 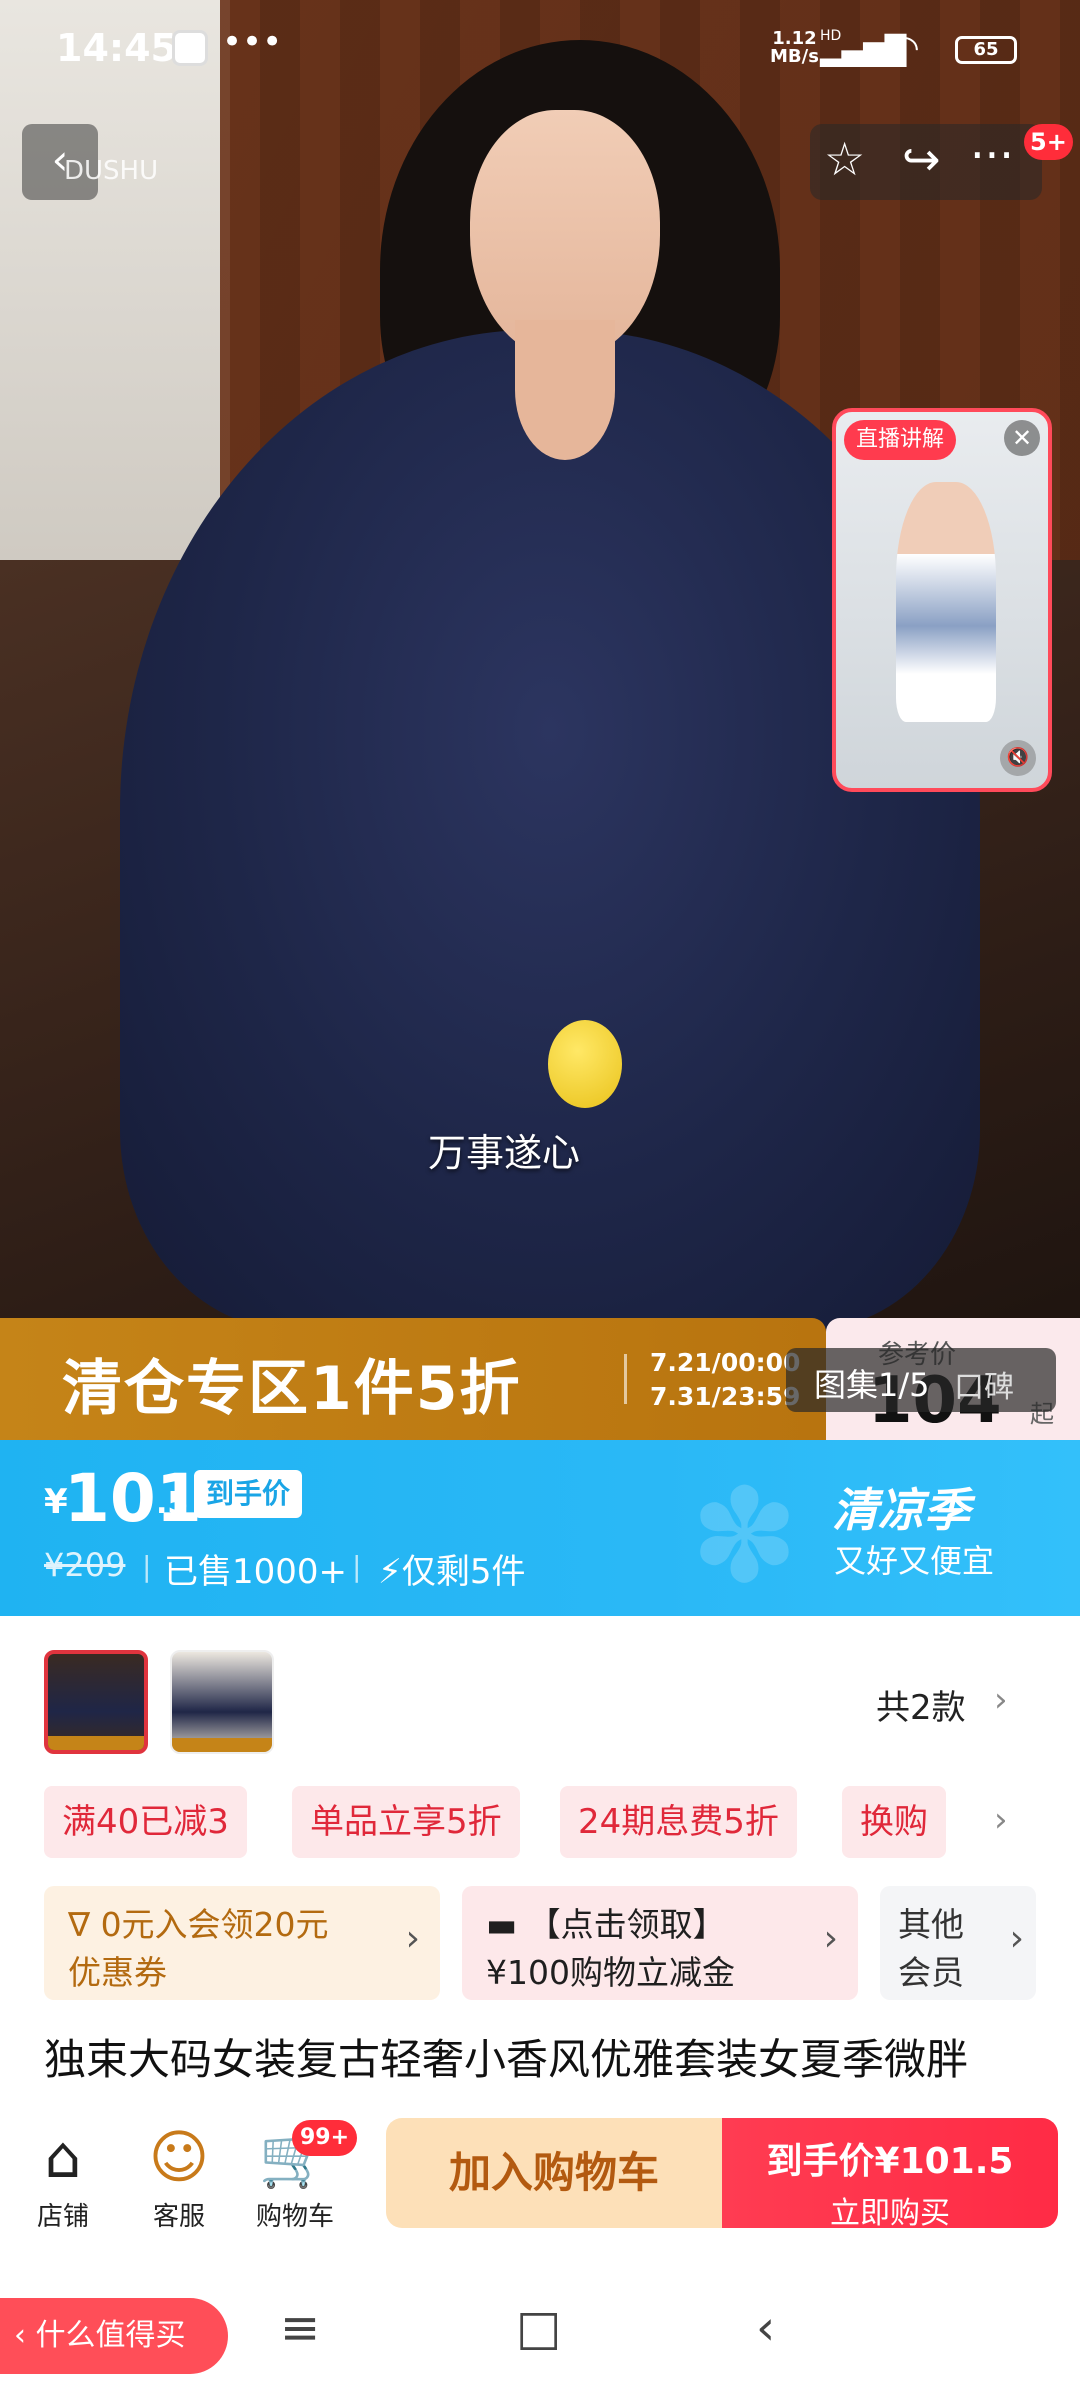 I want to click on live-host, so click(x=946, y=602).